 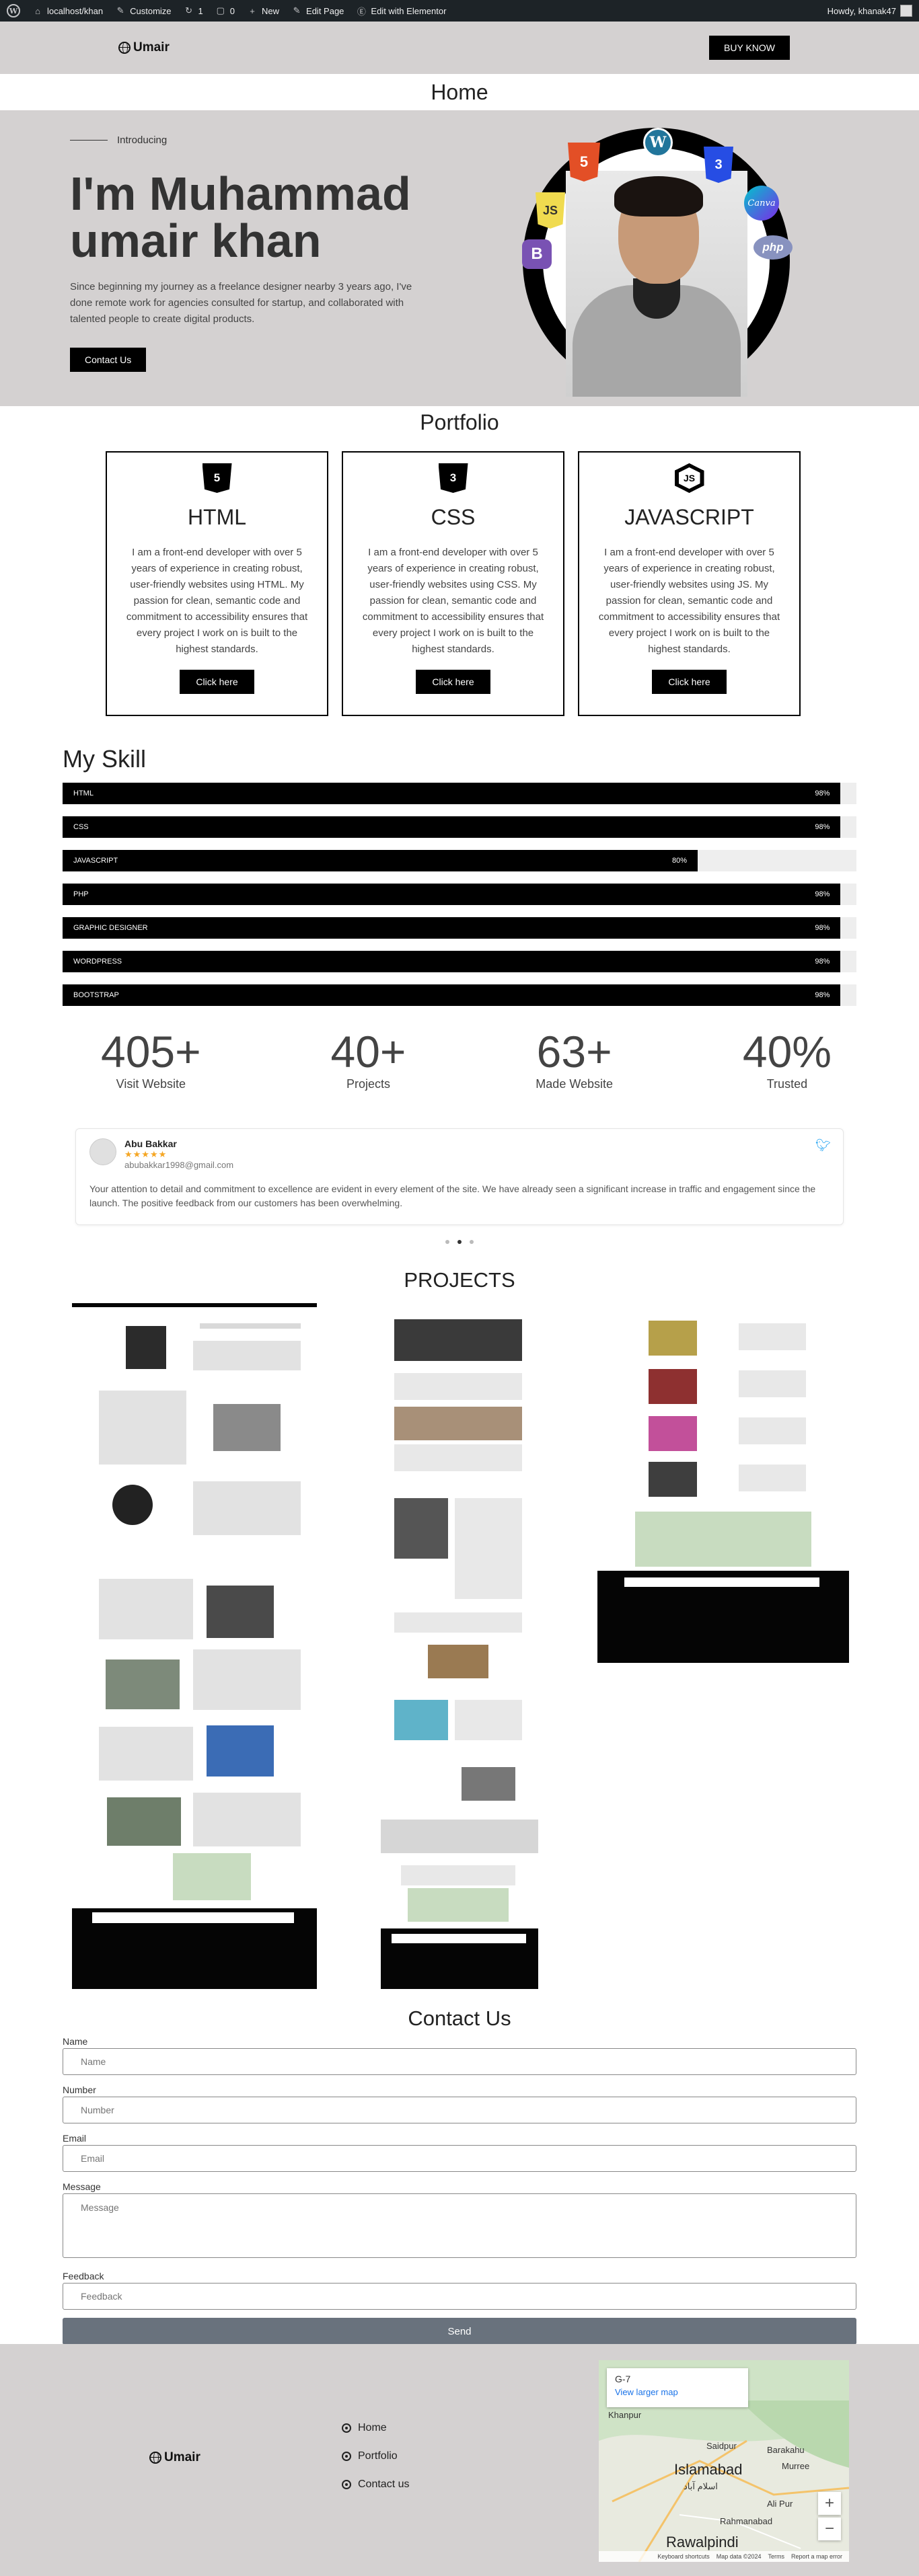 I want to click on counter-projects: 40+ Projects, so click(x=368, y=1059).